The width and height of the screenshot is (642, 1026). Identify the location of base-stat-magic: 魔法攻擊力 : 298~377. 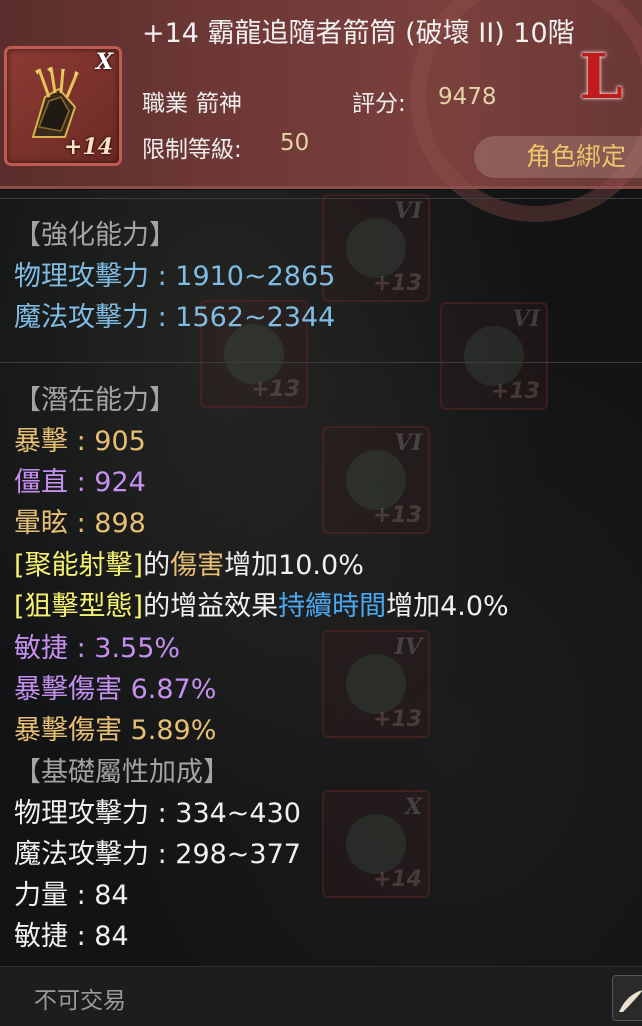
(157, 854).